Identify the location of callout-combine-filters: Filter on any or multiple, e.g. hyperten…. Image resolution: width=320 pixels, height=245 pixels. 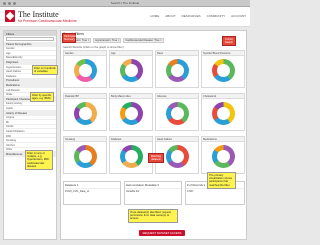
(39, 160).